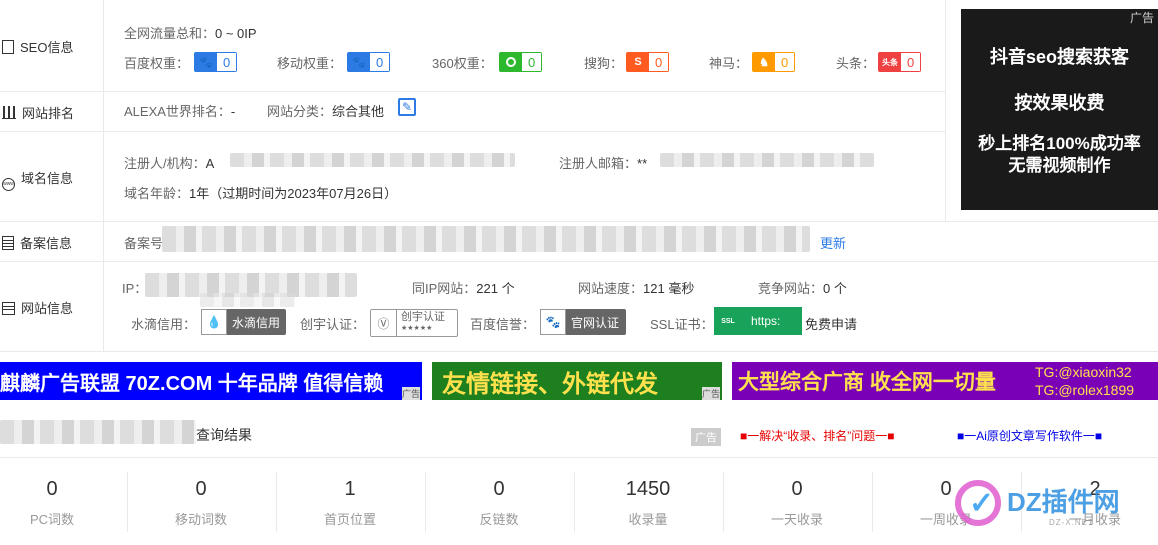 The image size is (1158, 545). Describe the element at coordinates (856, 63) in the screenshot. I see `toutiao-label: 头条：` at that location.